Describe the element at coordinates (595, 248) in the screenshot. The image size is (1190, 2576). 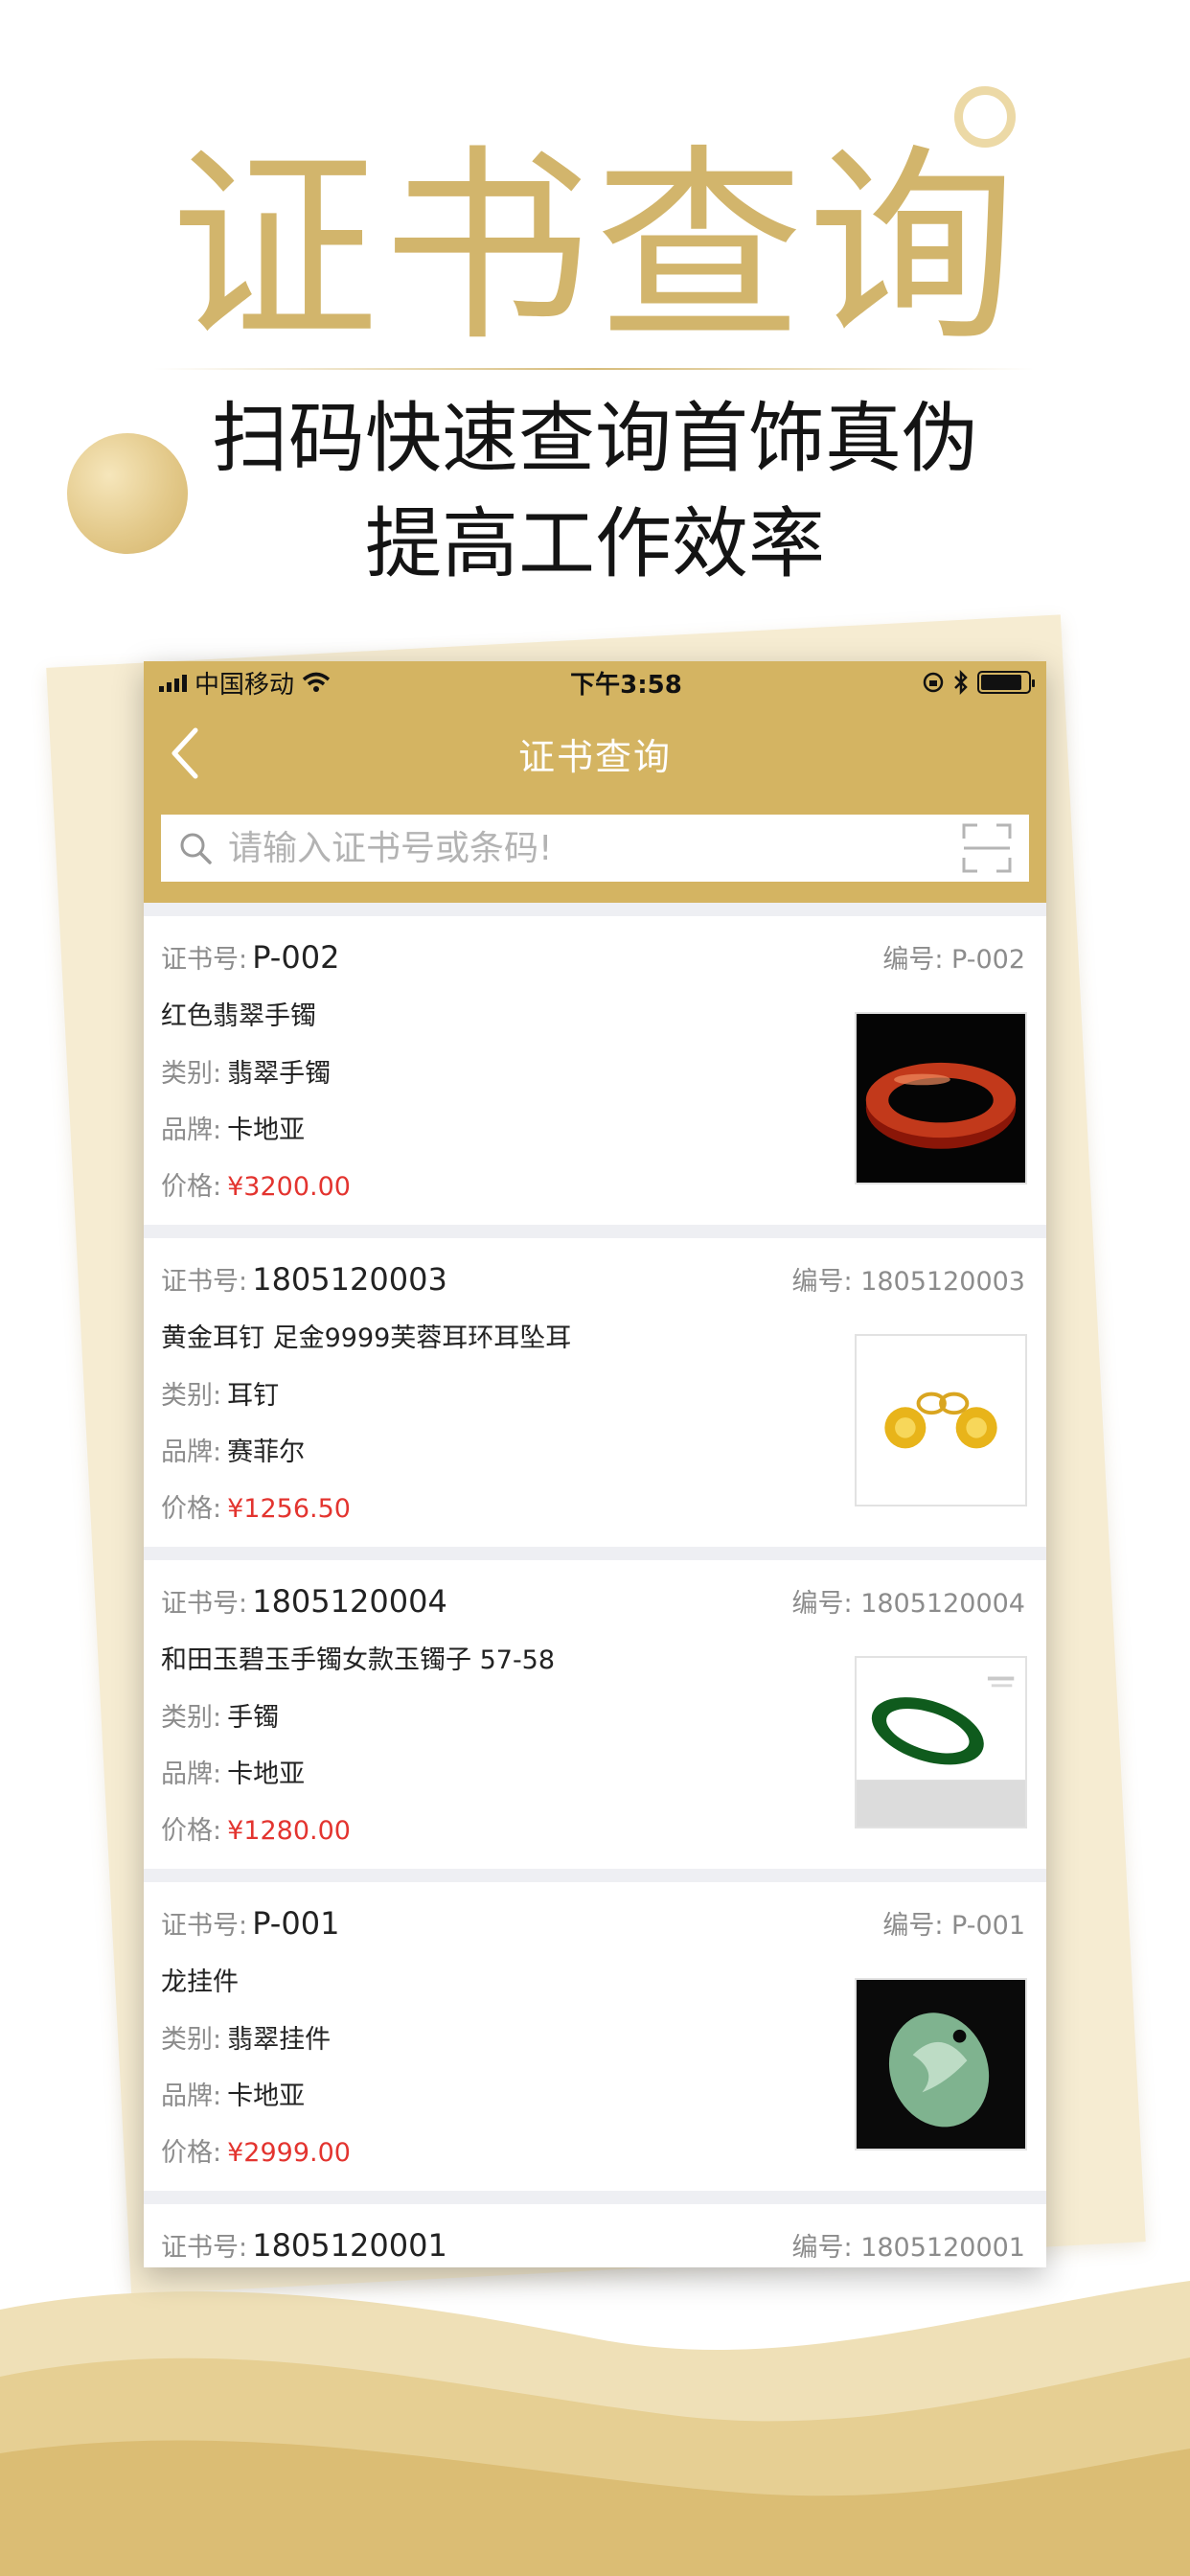
I see `promo-title: 证书查询` at that location.